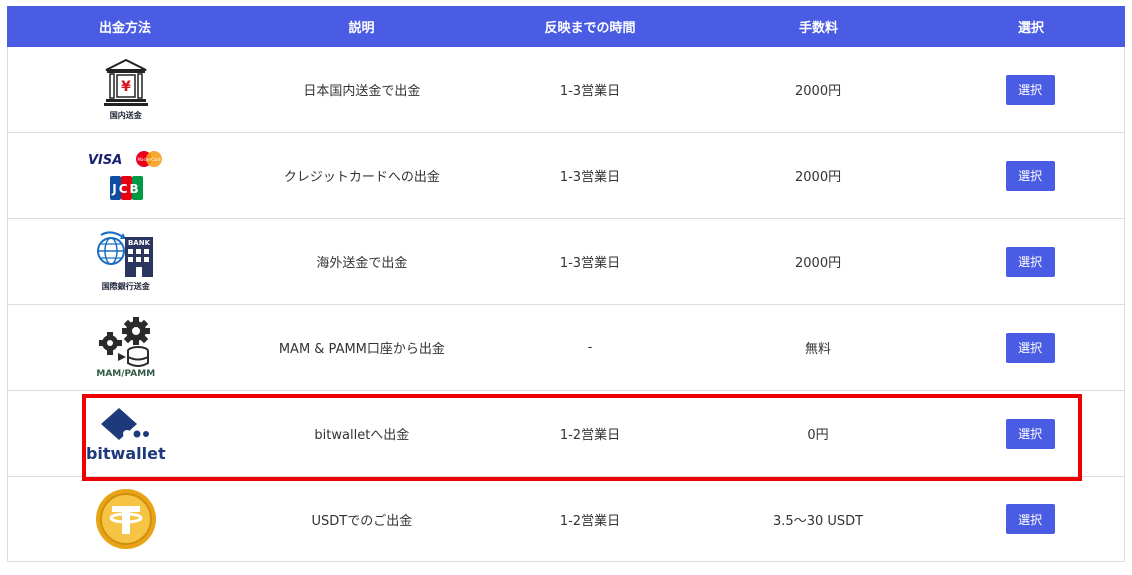 The height and width of the screenshot is (575, 1132). Describe the element at coordinates (125, 286) in the screenshot. I see `logo-caption: 国際銀行送金` at that location.